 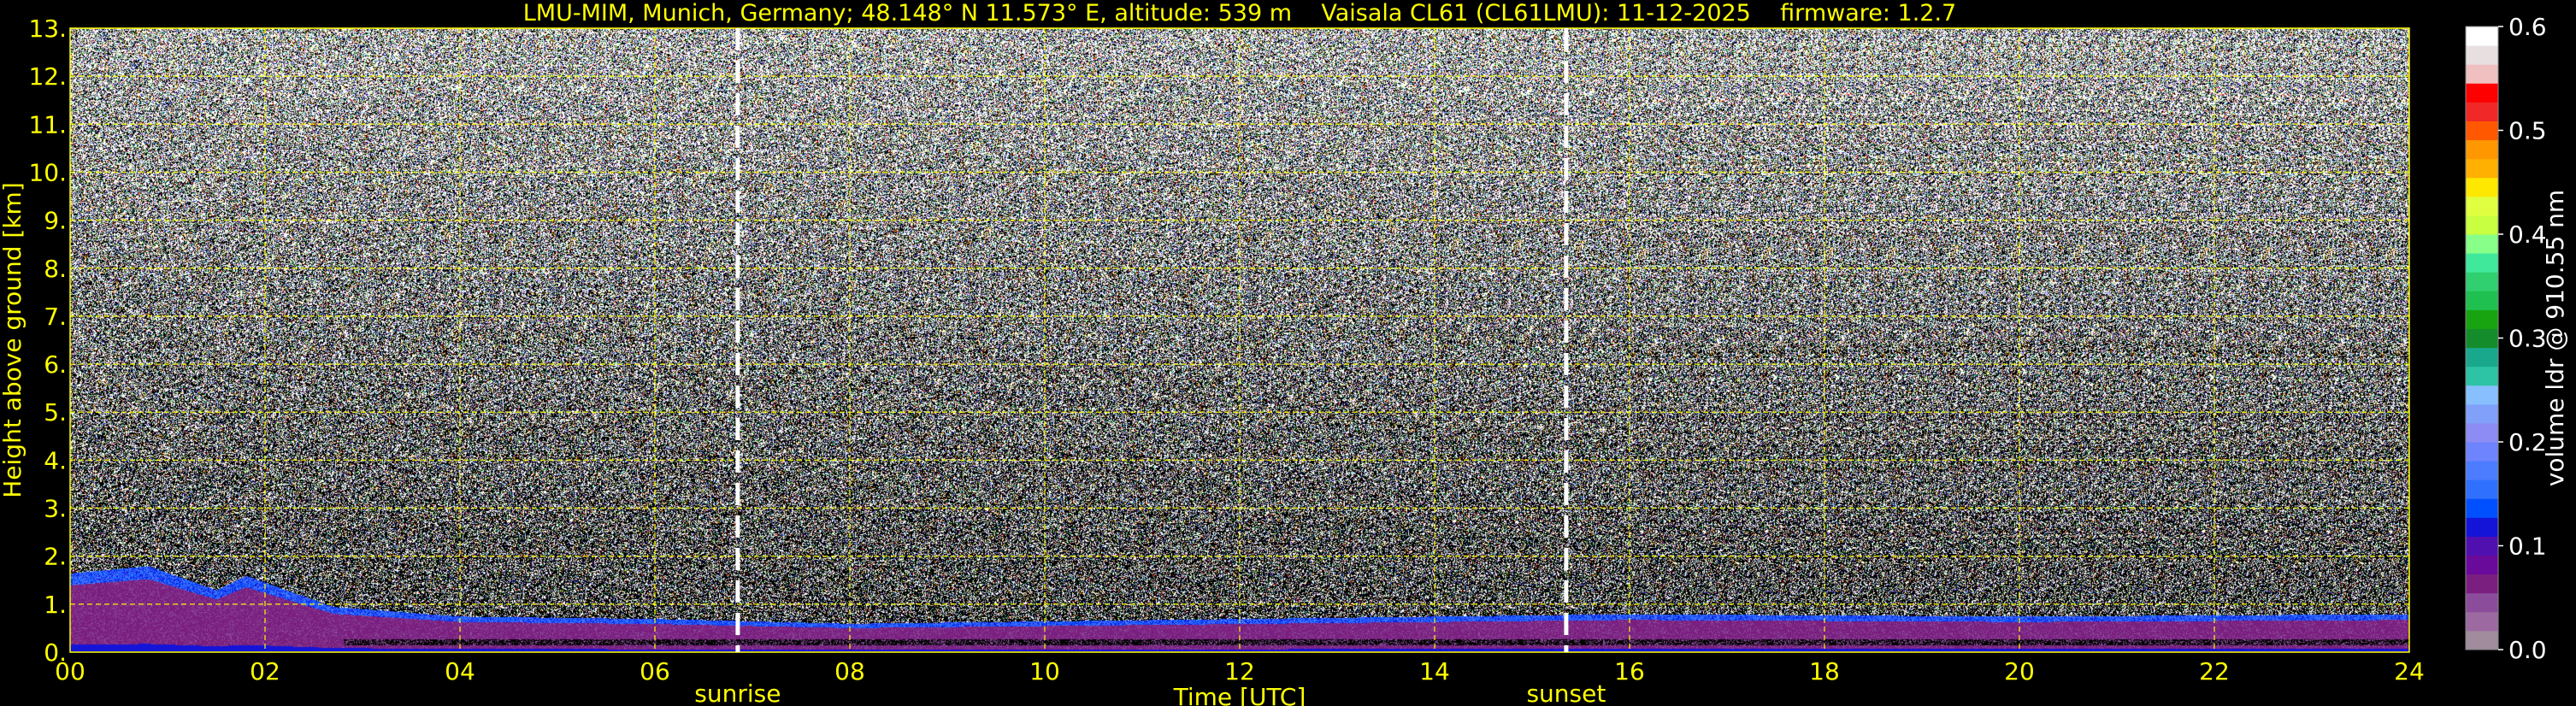 What do you see at coordinates (2019, 671) in the screenshot?
I see `x-tick-label: 20` at bounding box center [2019, 671].